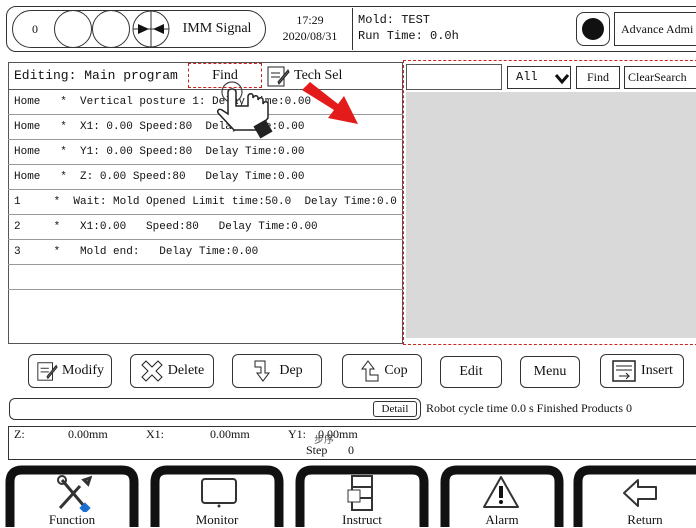 This screenshot has width=696, height=528. Describe the element at coordinates (624, 371) in the screenshot. I see `insert-icon` at that location.